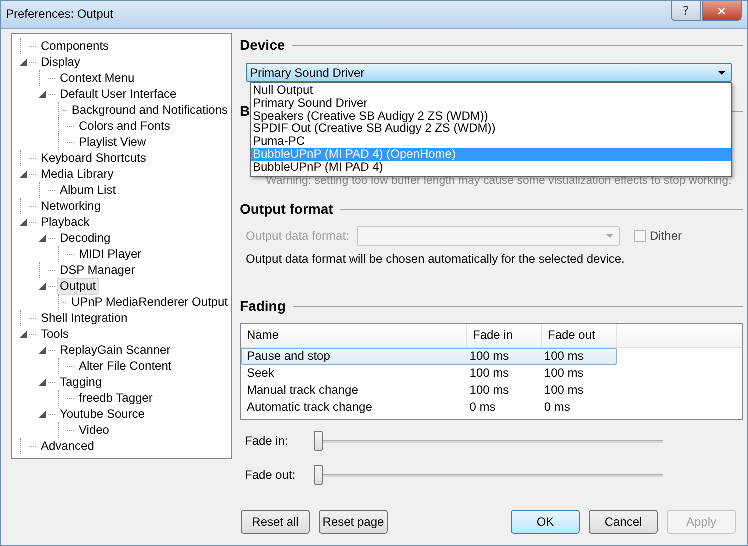 Image resolution: width=748 pixels, height=546 pixels. Describe the element at coordinates (94, 430) in the screenshot. I see `tree-item: Video` at that location.